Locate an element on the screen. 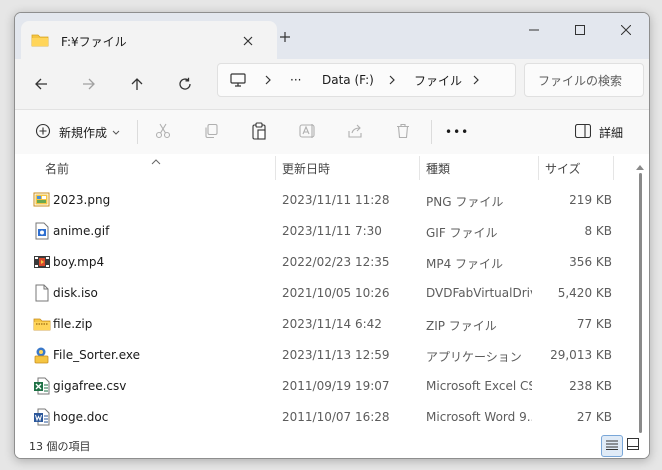  file-date: 2011/09/19 19:07 is located at coordinates (336, 386).